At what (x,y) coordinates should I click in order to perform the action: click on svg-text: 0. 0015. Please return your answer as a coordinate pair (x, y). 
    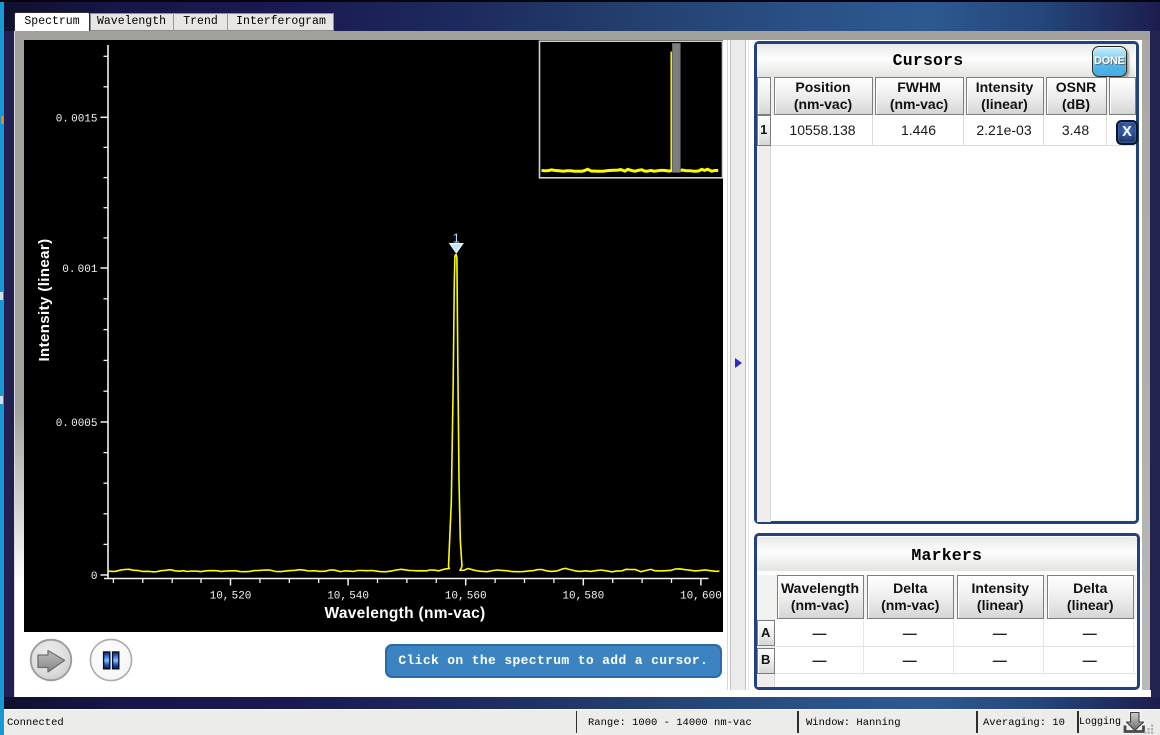
    Looking at the image, I should click on (77, 120).